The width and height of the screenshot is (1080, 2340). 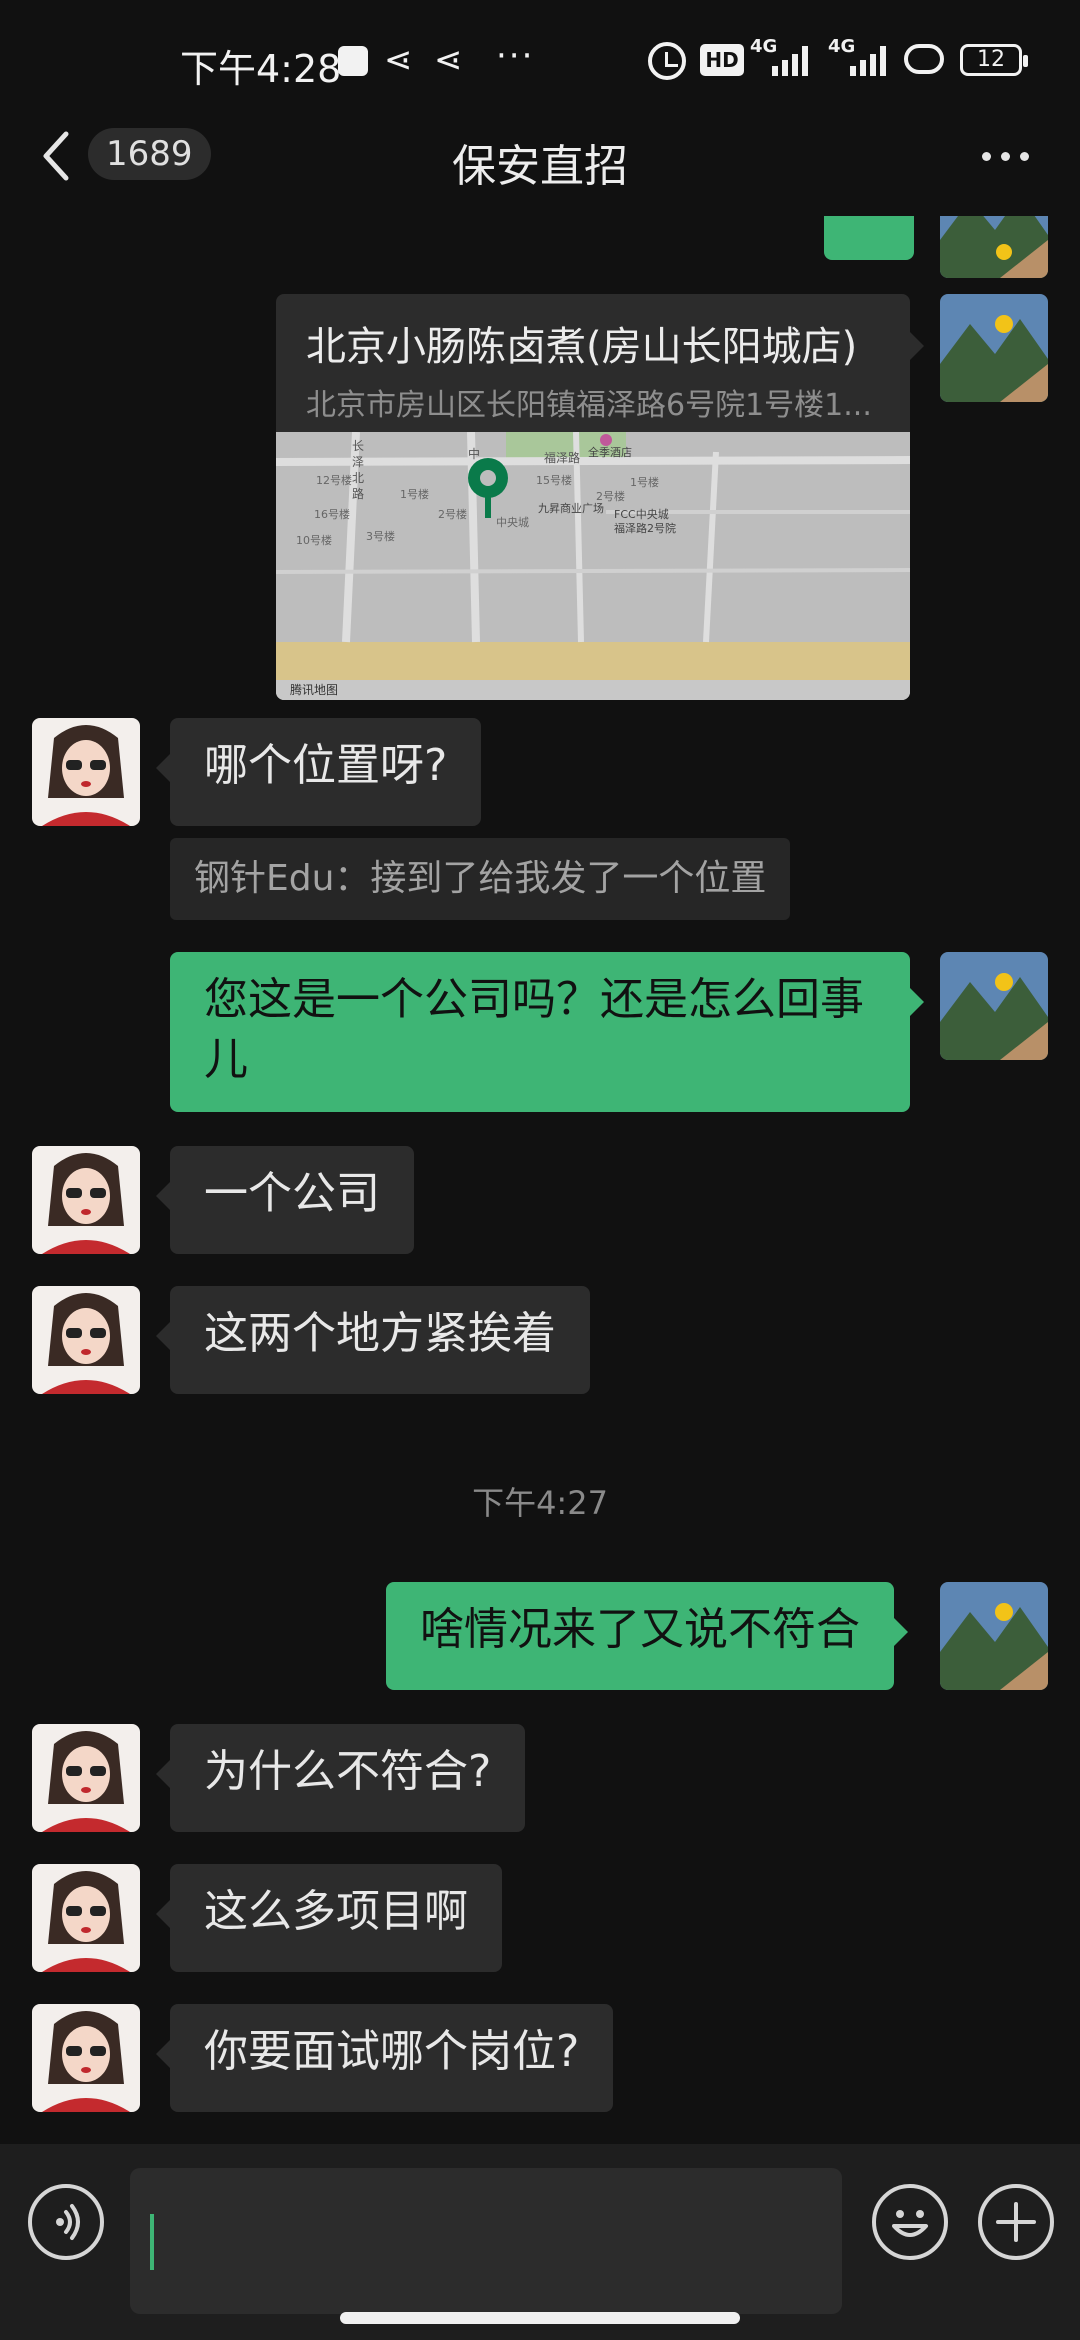 What do you see at coordinates (582, 347) in the screenshot?
I see `location-name: 北京小肠陈卤煮(房山长阳城店)` at bounding box center [582, 347].